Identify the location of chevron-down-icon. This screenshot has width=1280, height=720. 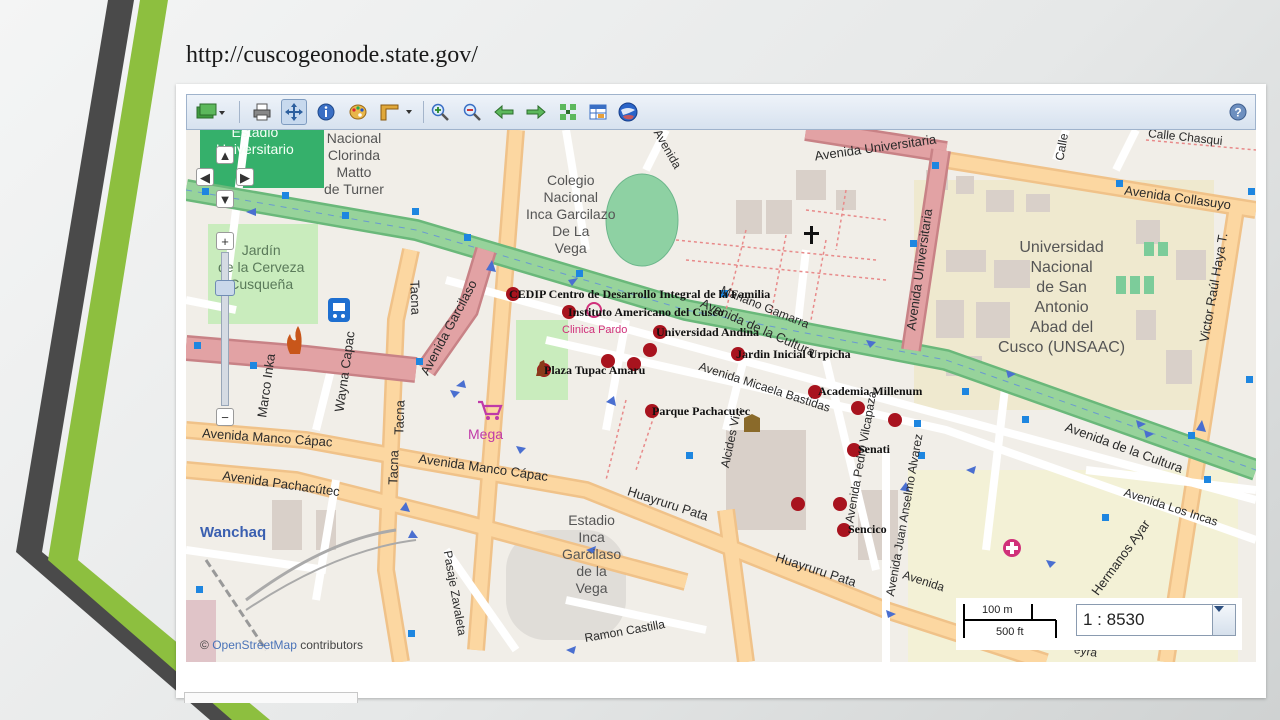
(1219, 609).